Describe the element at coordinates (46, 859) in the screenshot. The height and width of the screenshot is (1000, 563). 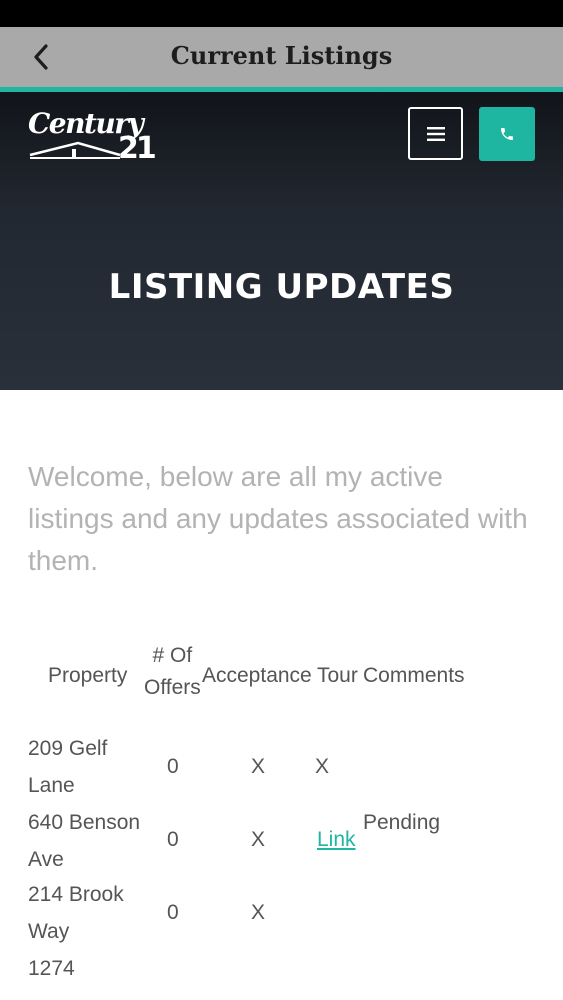
I see `property-line2: Ave` at that location.